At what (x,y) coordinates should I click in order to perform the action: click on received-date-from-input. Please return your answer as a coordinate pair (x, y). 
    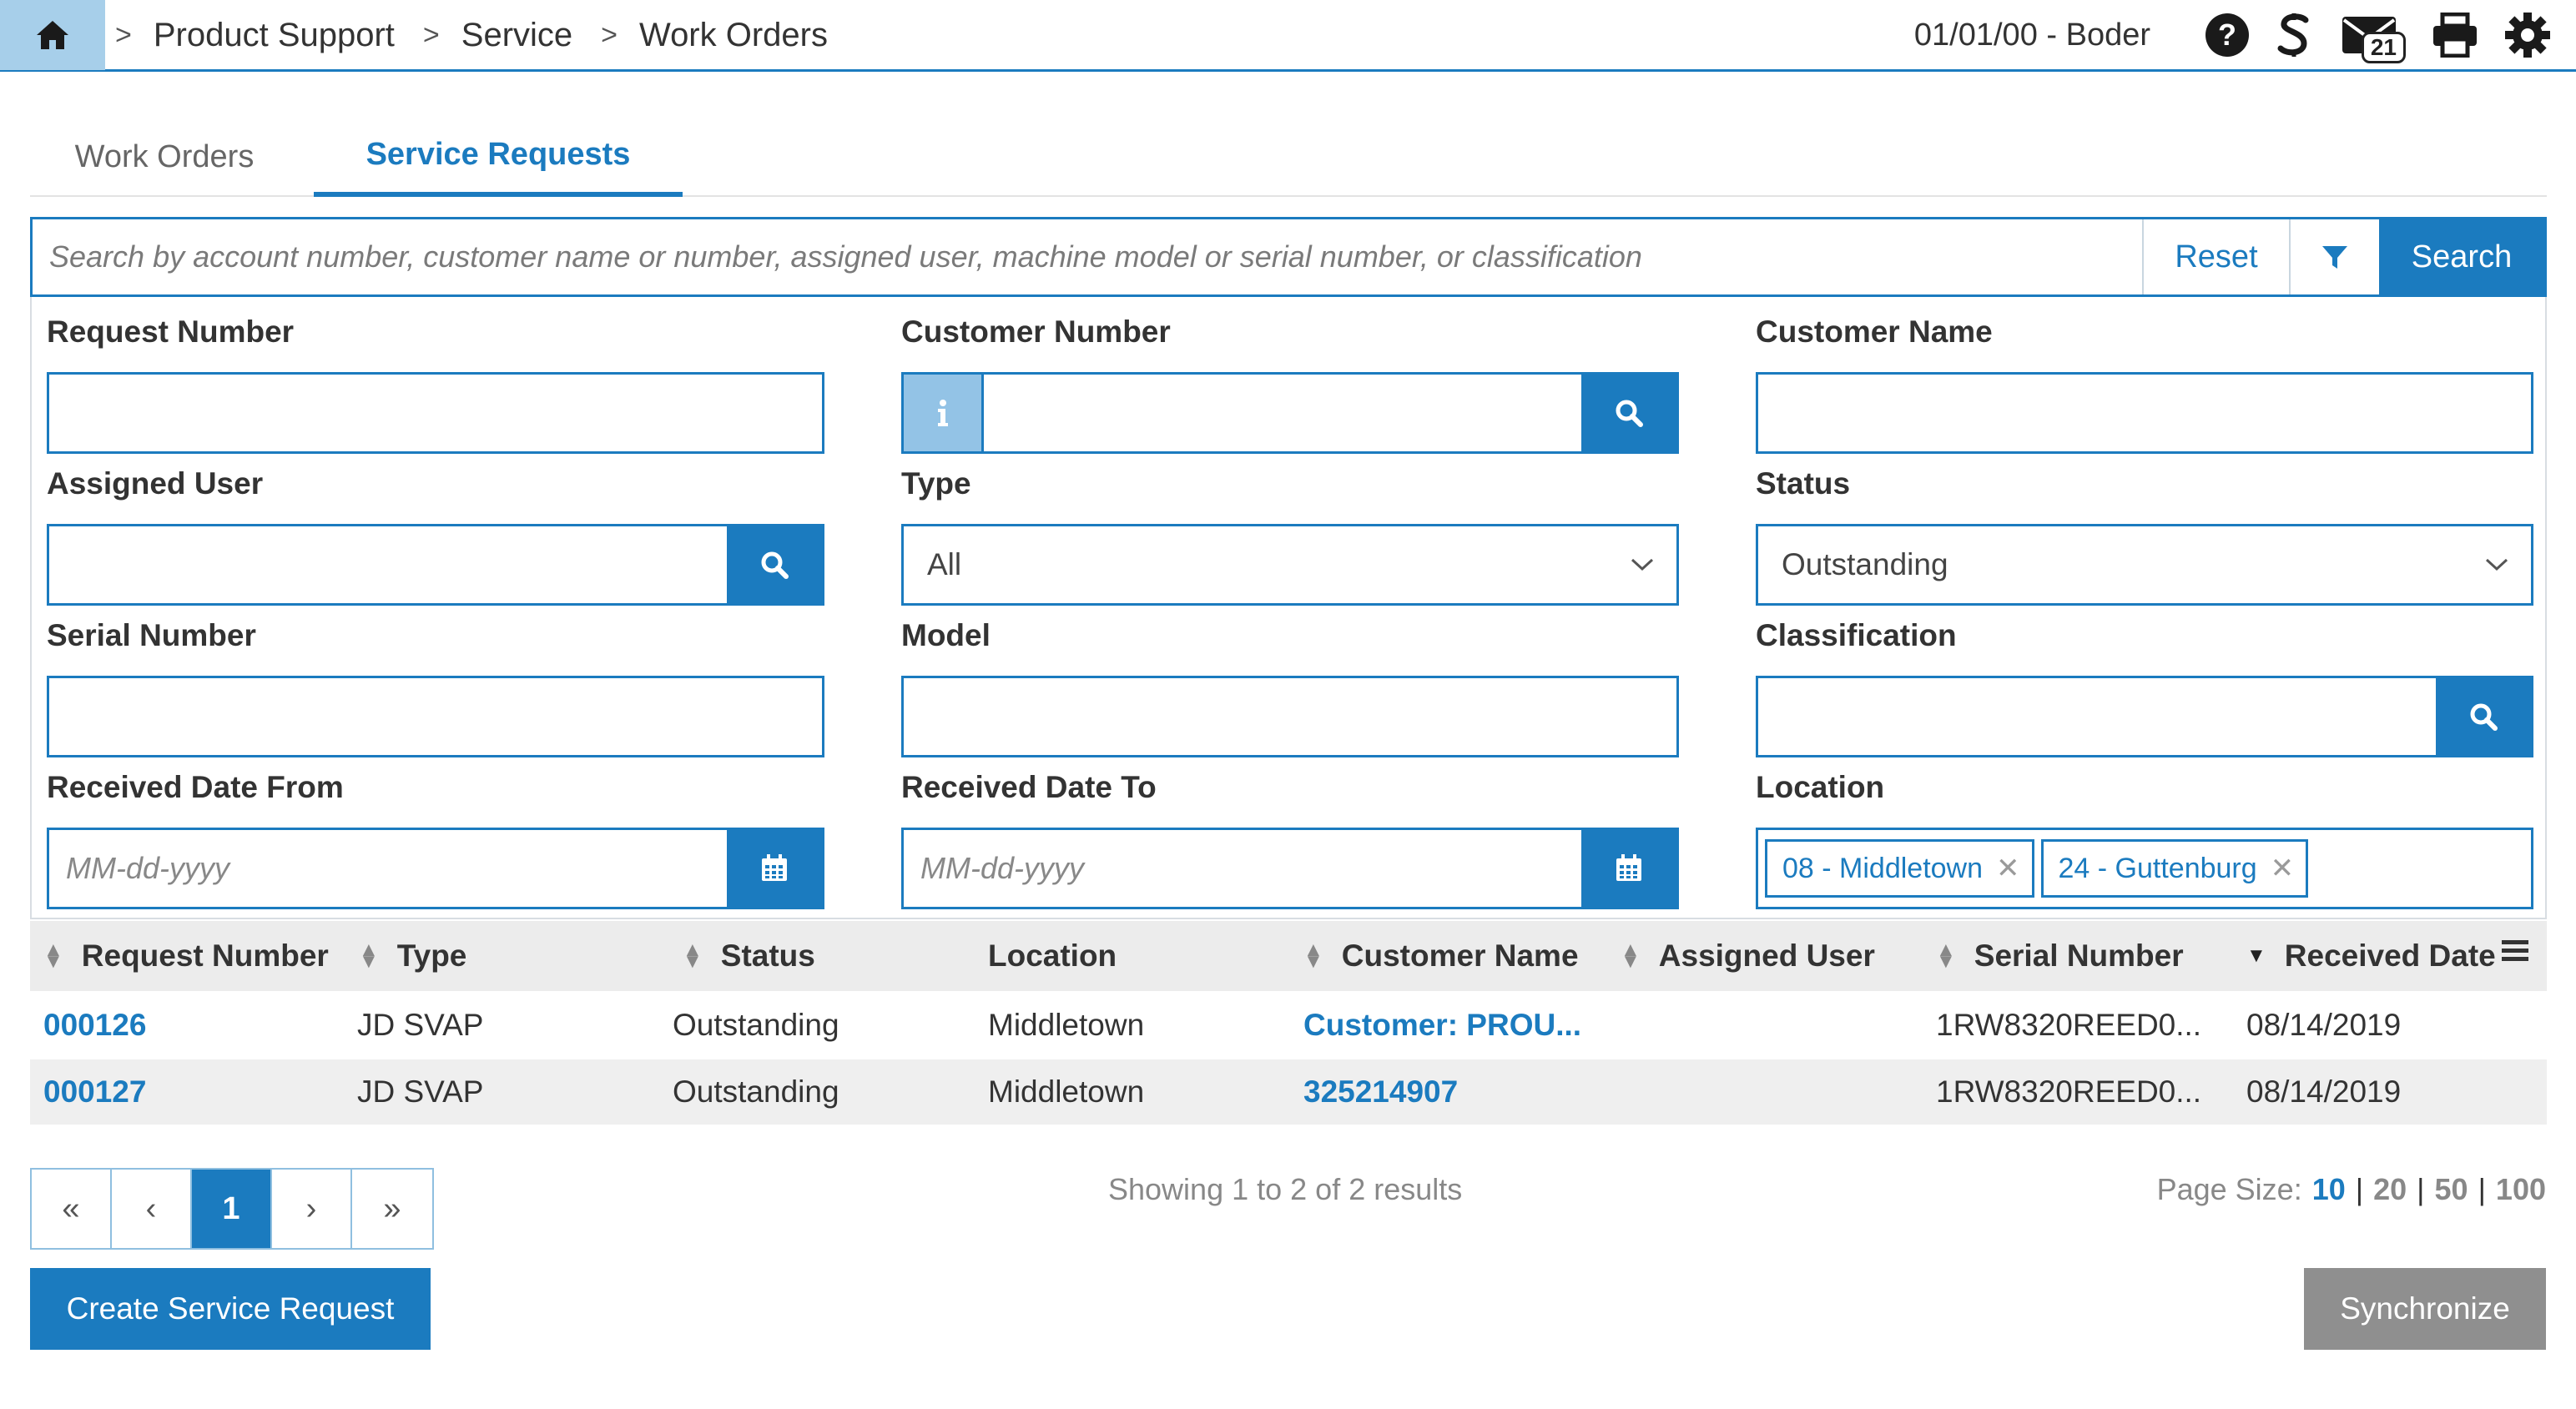
    Looking at the image, I should click on (388, 868).